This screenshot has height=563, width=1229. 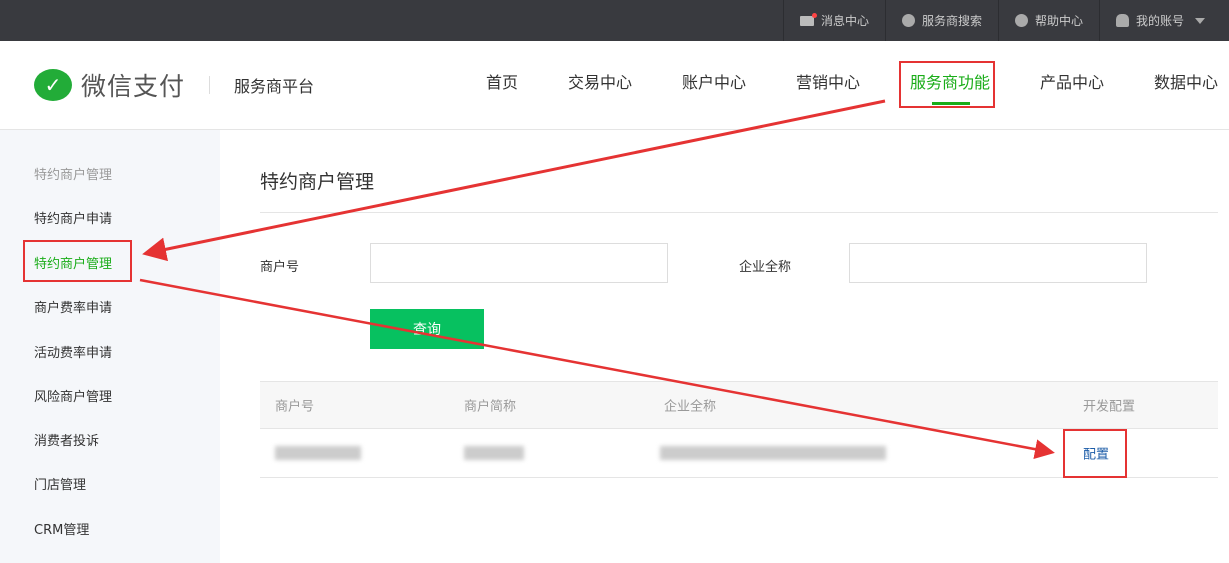 What do you see at coordinates (1058, 21) in the screenshot?
I see `help-label: 帮助中心` at bounding box center [1058, 21].